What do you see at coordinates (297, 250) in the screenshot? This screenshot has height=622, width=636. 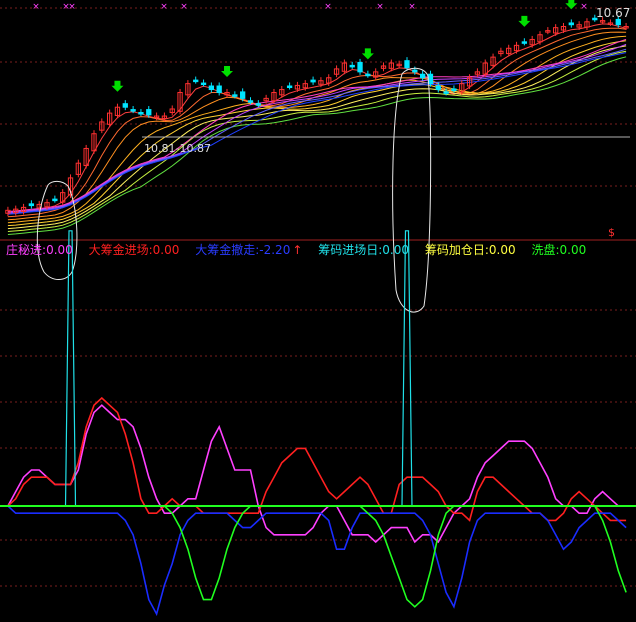 I see `up-arrow-icon: ↑` at bounding box center [297, 250].